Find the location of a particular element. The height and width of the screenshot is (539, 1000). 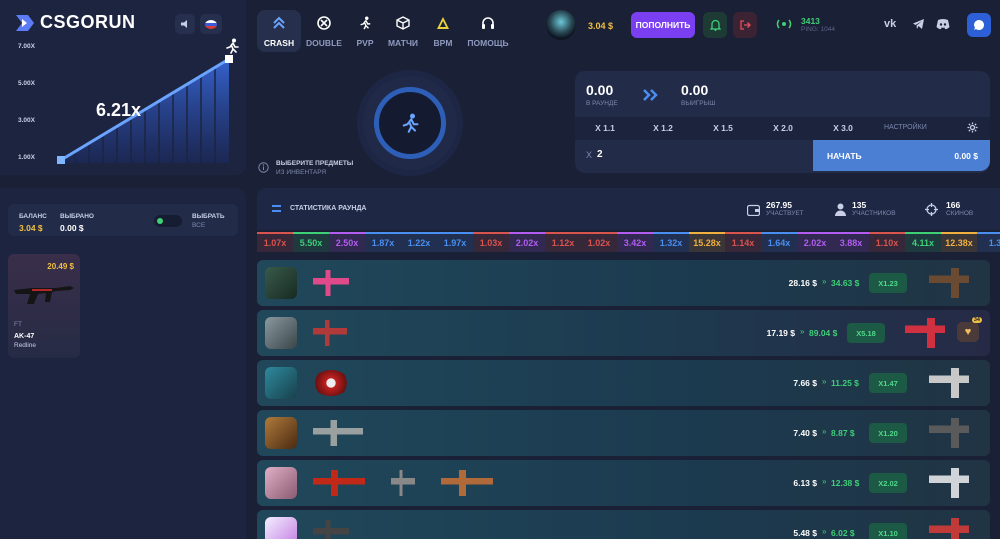

inventory-item: 20.49 $ FT AK-47 Redline is located at coordinates (44, 306).